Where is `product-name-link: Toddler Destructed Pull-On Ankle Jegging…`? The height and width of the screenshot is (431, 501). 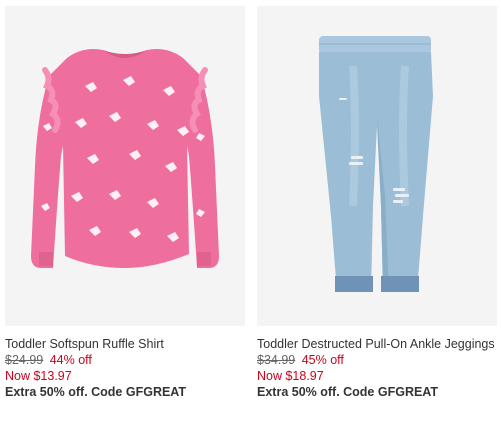 product-name-link: Toddler Destructed Pull-On Ankle Jegging… is located at coordinates (377, 344).